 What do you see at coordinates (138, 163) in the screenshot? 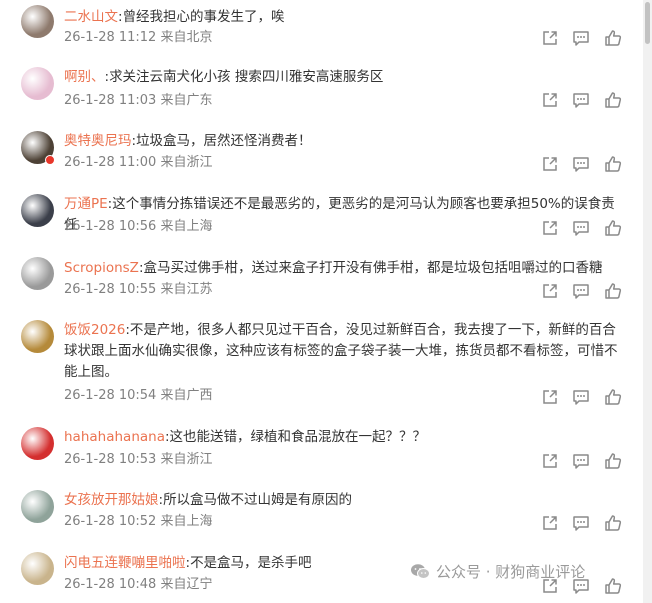
I see `comment-meta: 26-1-28 11:00 来自浙江` at bounding box center [138, 163].